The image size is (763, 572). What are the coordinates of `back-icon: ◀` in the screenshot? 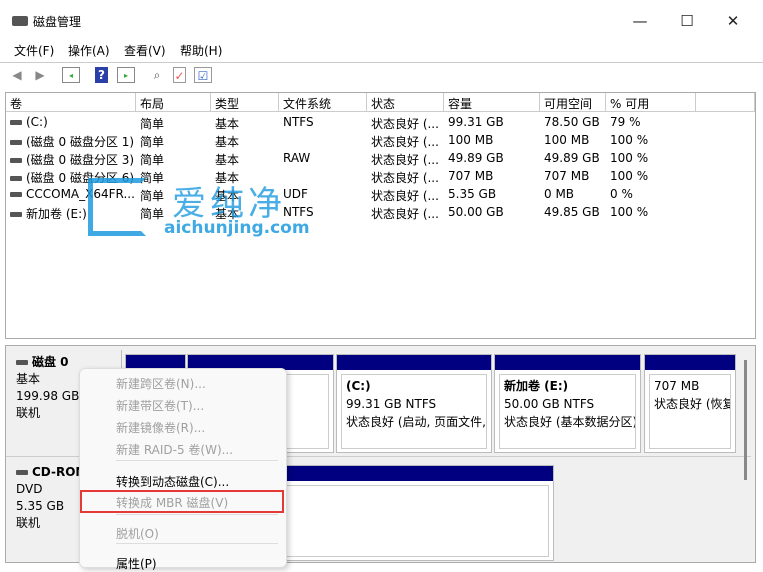 It's located at (17, 75).